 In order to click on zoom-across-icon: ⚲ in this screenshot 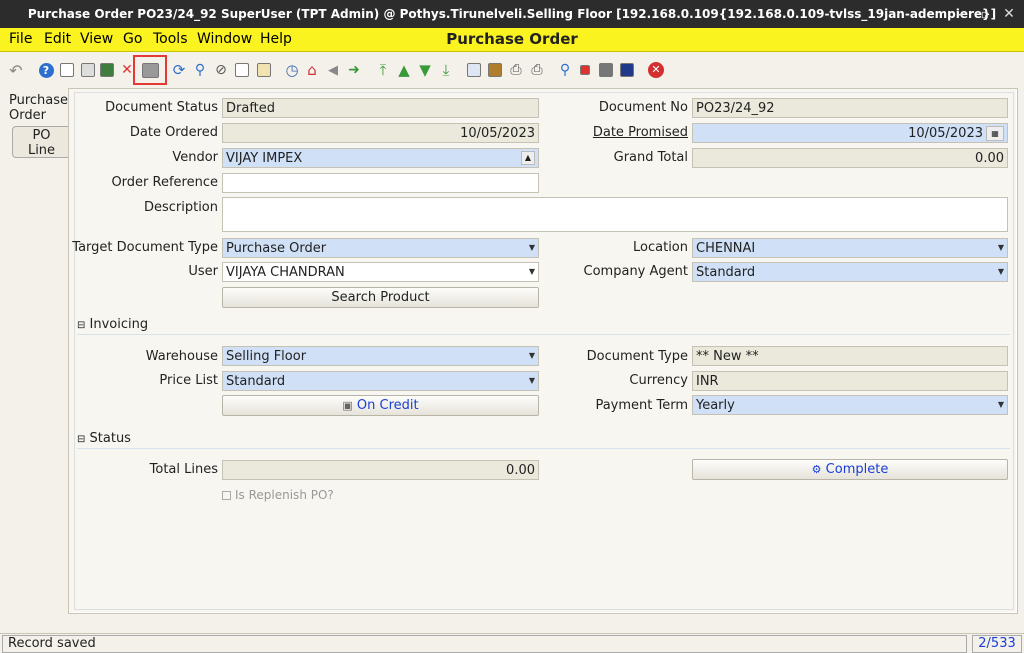, I will do `click(565, 70)`.